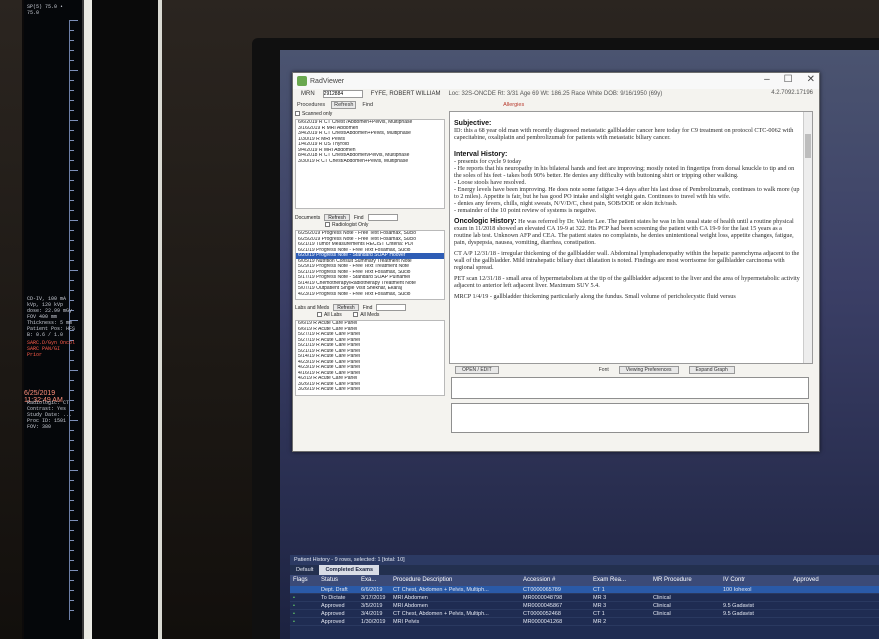  Describe the element at coordinates (711, 370) in the screenshot. I see `expand-graph-button: Expand Graph` at that location.